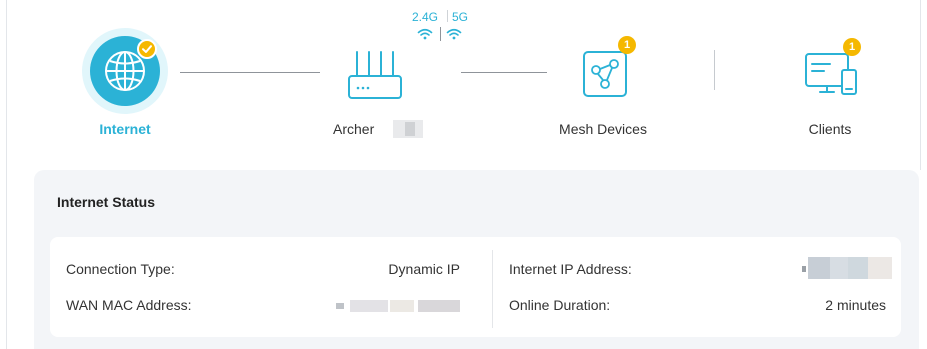 This screenshot has height=349, width=927. Describe the element at coordinates (447, 16) in the screenshot. I see `band-separator` at that location.